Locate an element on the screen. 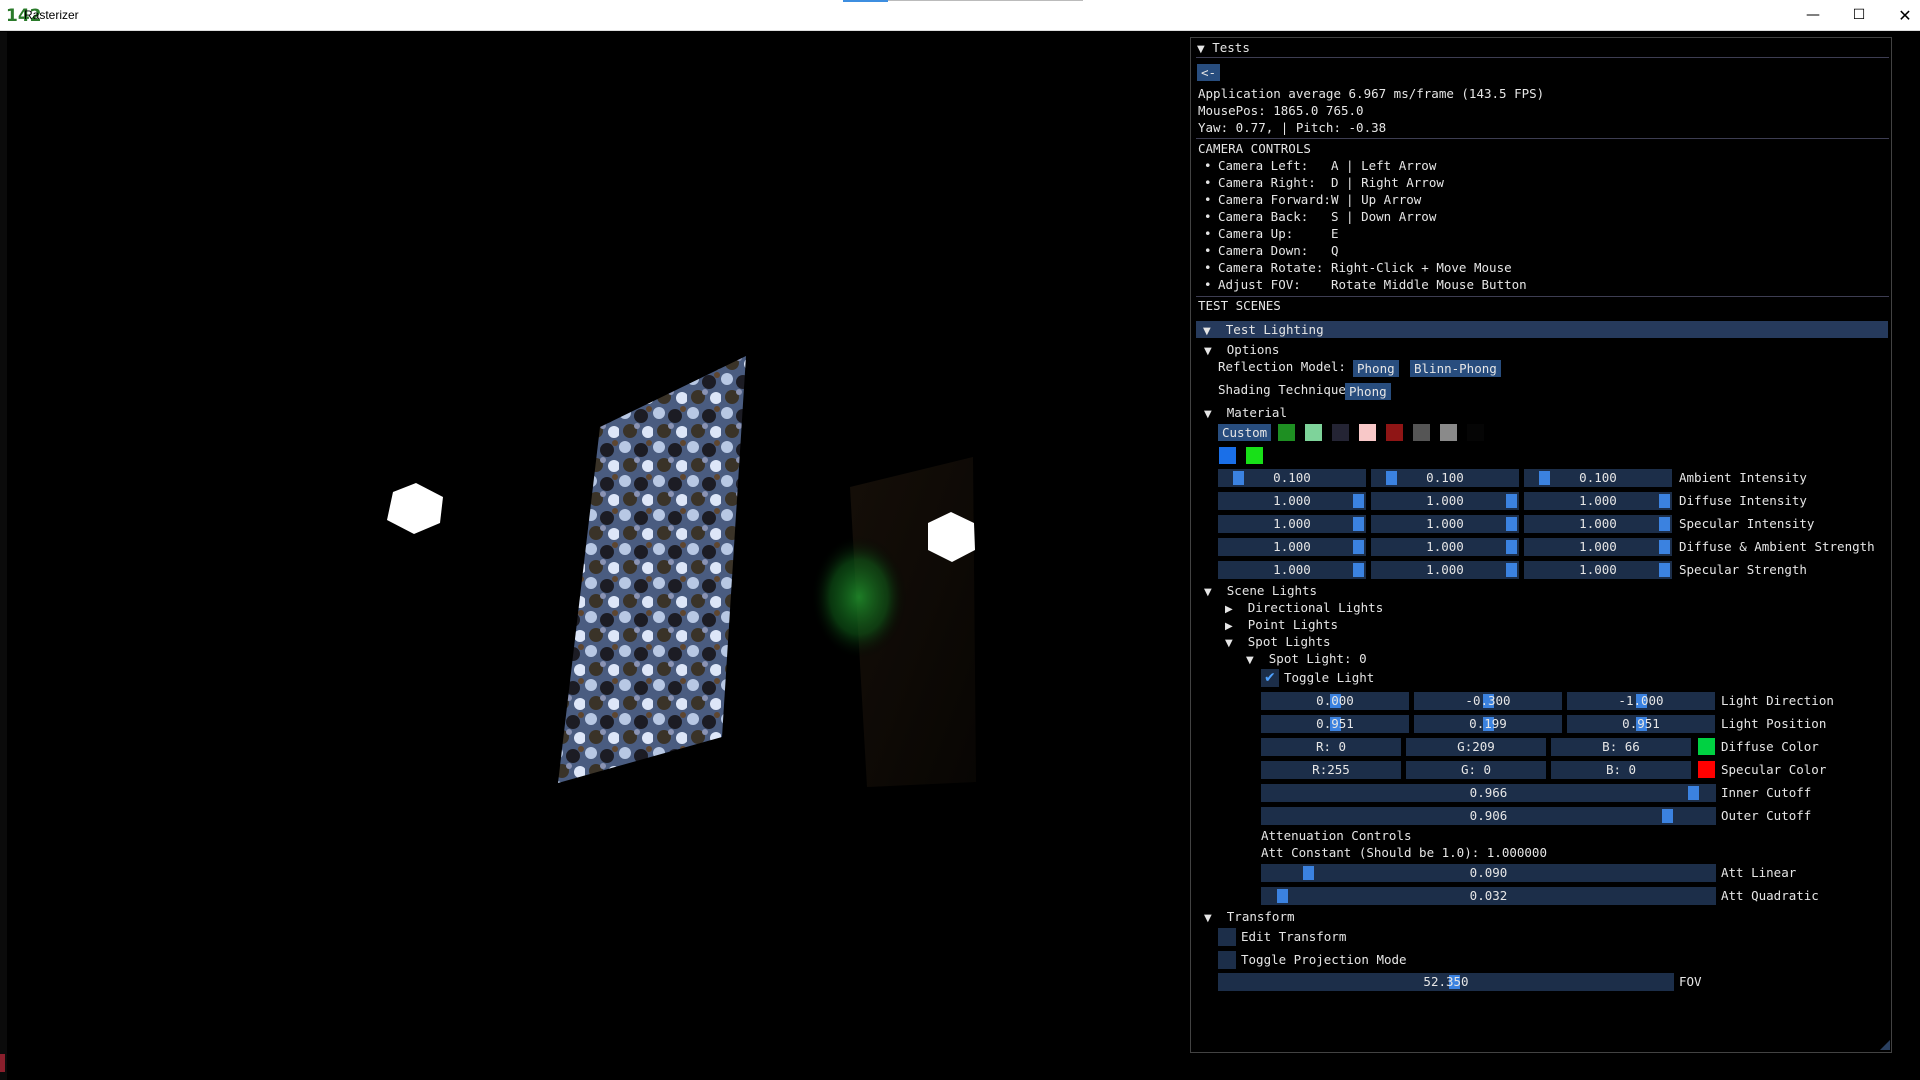  frame-marker is located at coordinates (2, 1063).